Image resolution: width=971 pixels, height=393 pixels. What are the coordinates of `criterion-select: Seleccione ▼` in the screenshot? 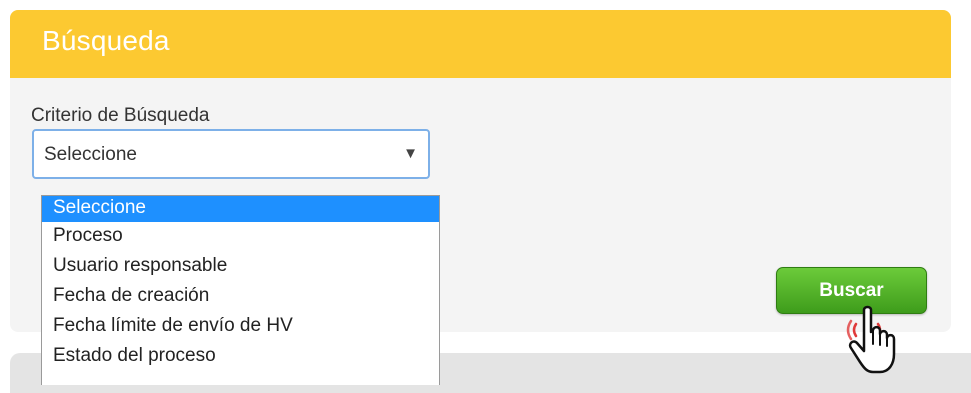 It's located at (231, 154).